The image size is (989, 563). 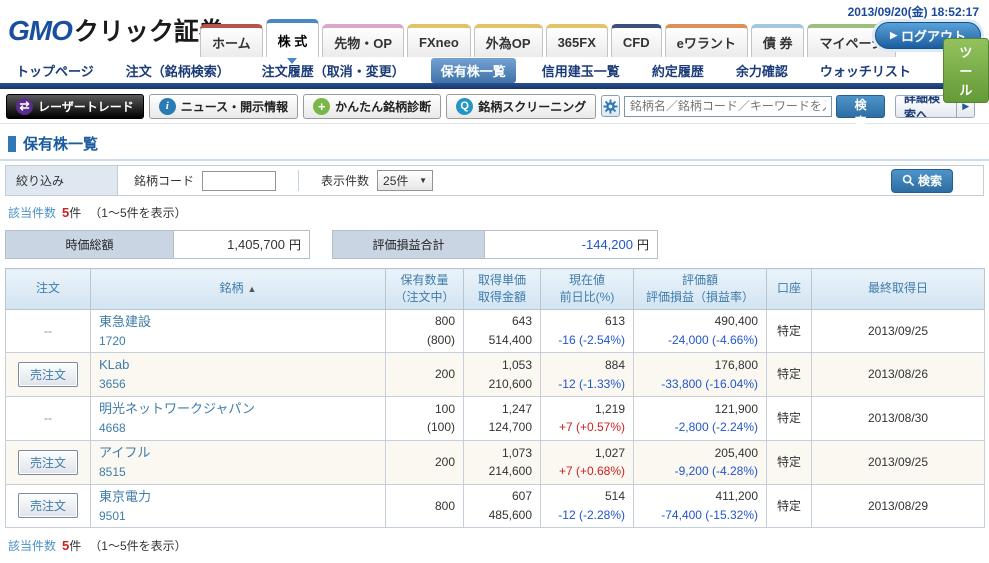 What do you see at coordinates (898, 506) in the screenshot?
I see `last-acquired-date: 2013/08/29` at bounding box center [898, 506].